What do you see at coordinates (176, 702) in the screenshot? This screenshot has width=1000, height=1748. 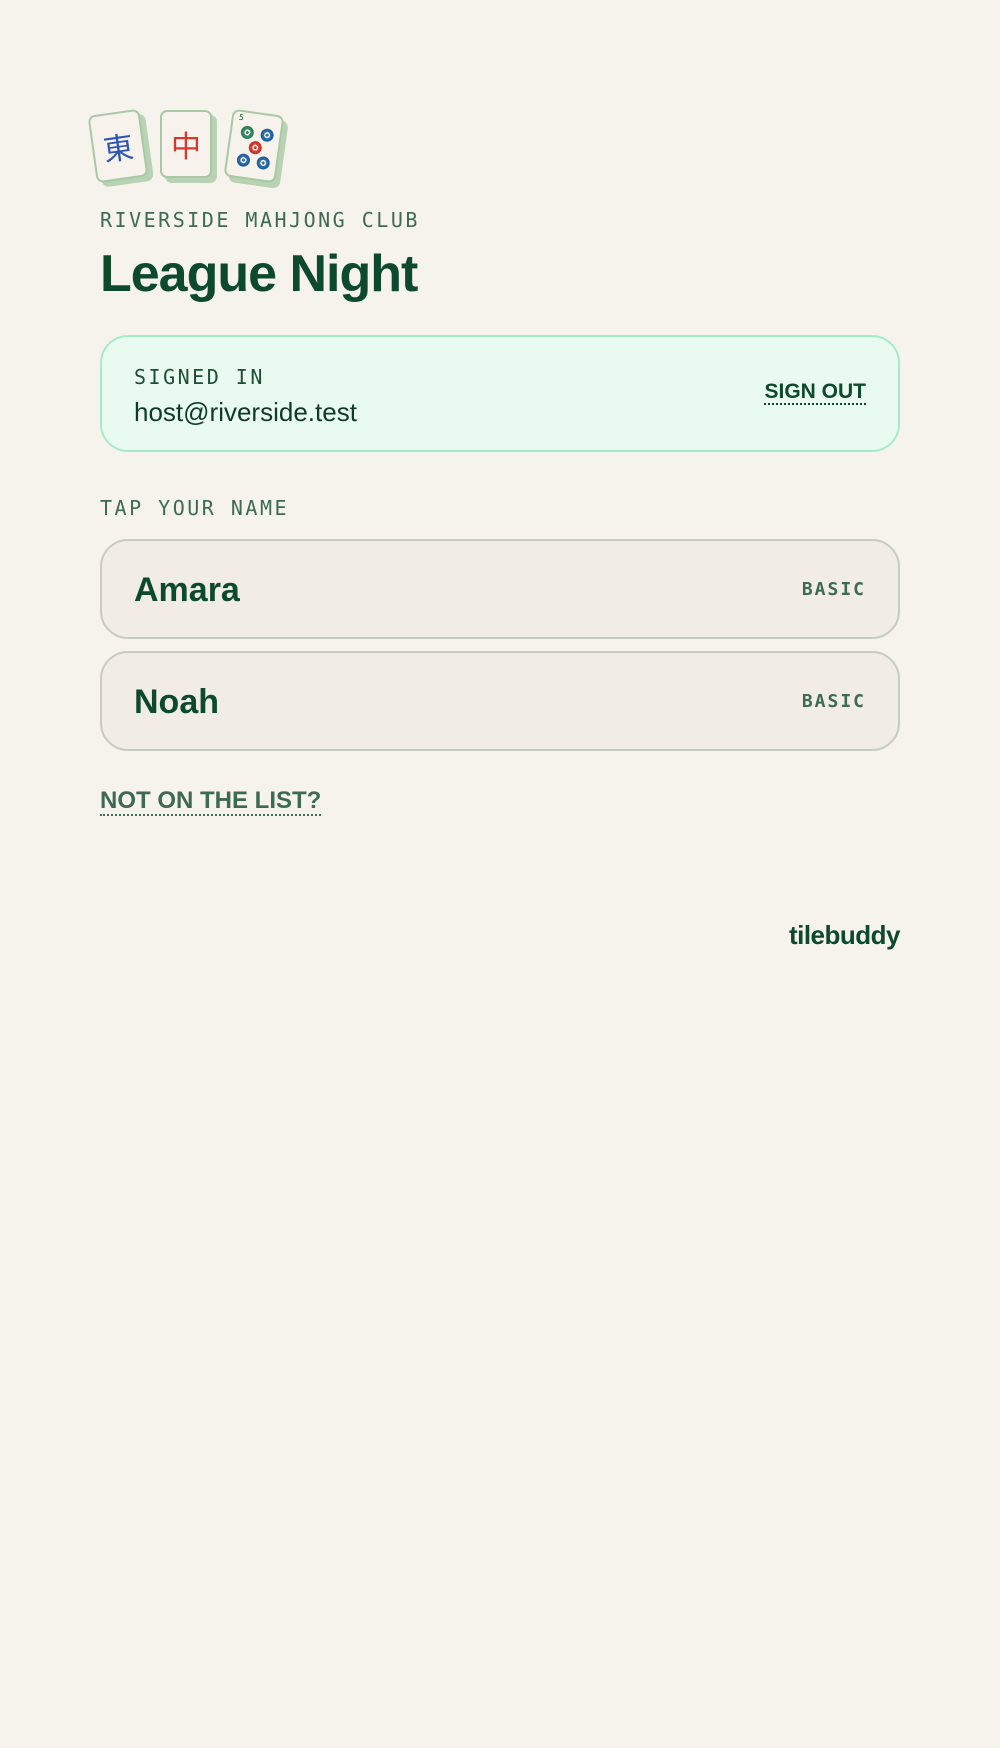 I see `player-name: Noah` at bounding box center [176, 702].